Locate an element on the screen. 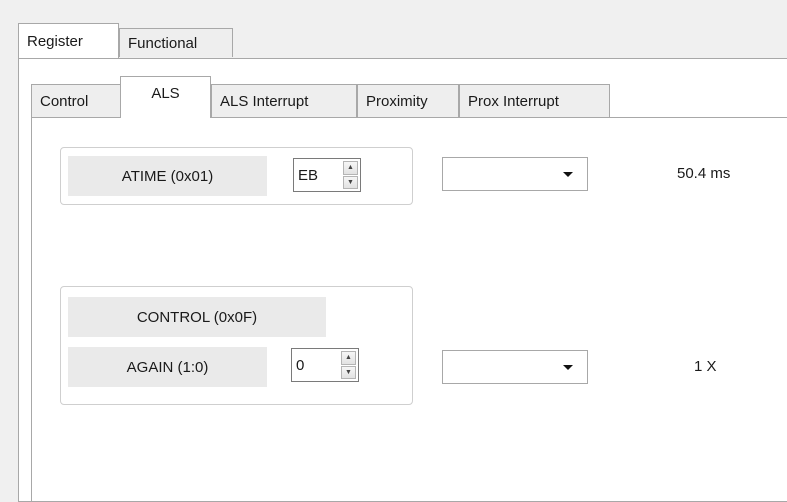 This screenshot has width=787, height=502. tab-proximity-label: Proximity is located at coordinates (397, 101).